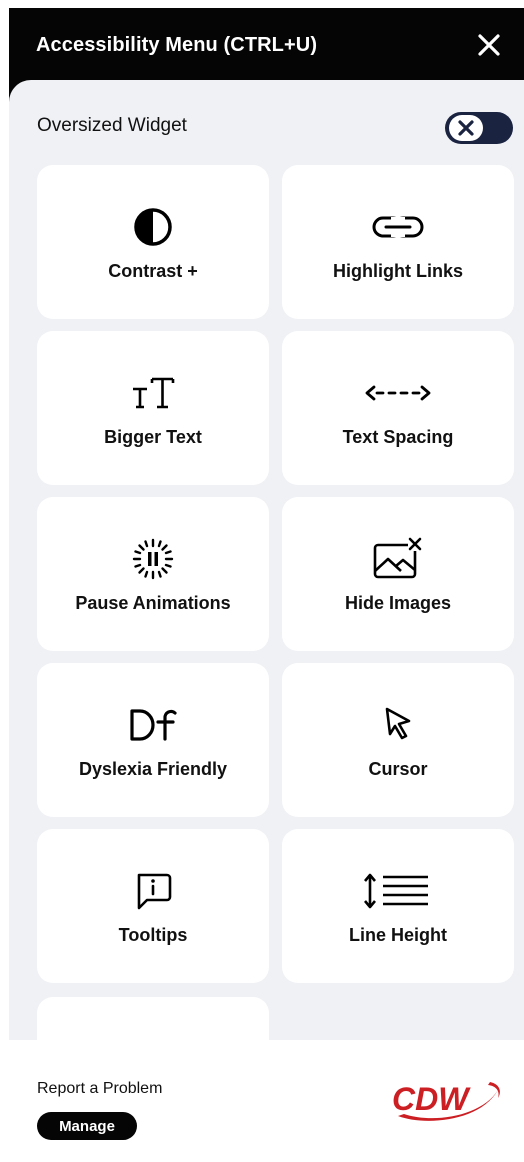 Image resolution: width=524 pixels, height=1162 pixels. Describe the element at coordinates (153, 935) in the screenshot. I see `tile-label: Tooltips` at that location.